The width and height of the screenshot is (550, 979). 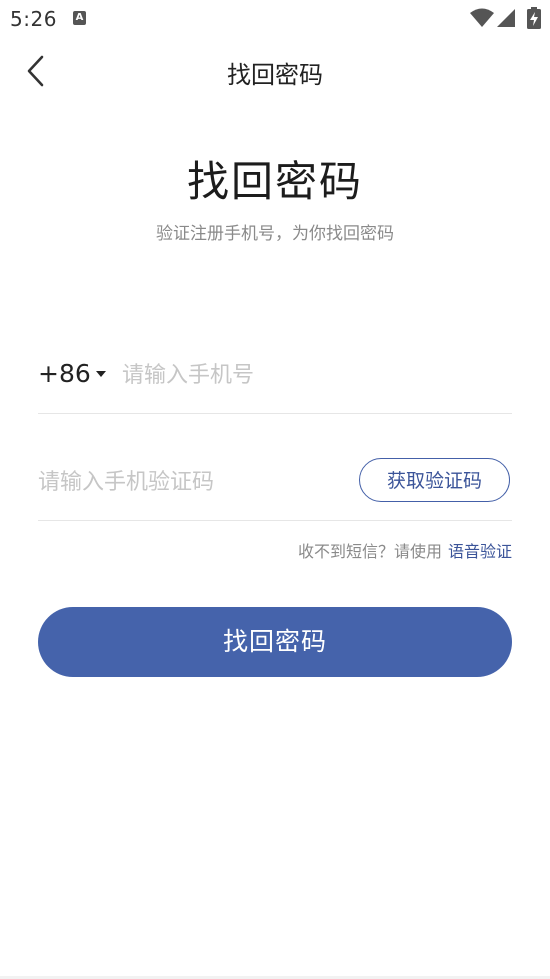 What do you see at coordinates (79, 18) in the screenshot?
I see `text-a-icon: A` at bounding box center [79, 18].